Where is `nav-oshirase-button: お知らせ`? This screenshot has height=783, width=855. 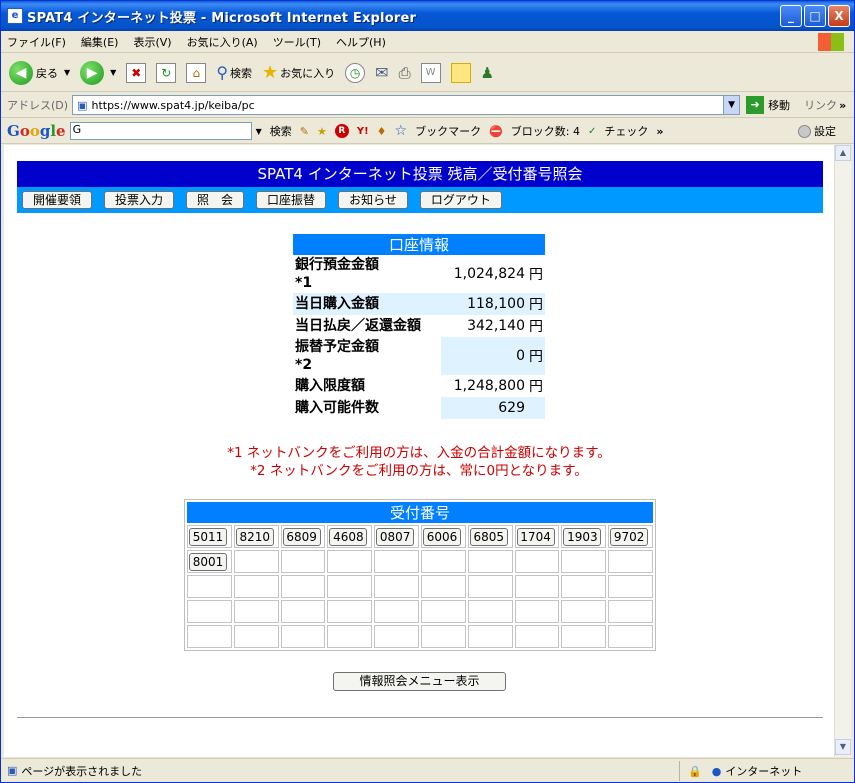
nav-oshirase-button: お知らせ is located at coordinates (373, 200).